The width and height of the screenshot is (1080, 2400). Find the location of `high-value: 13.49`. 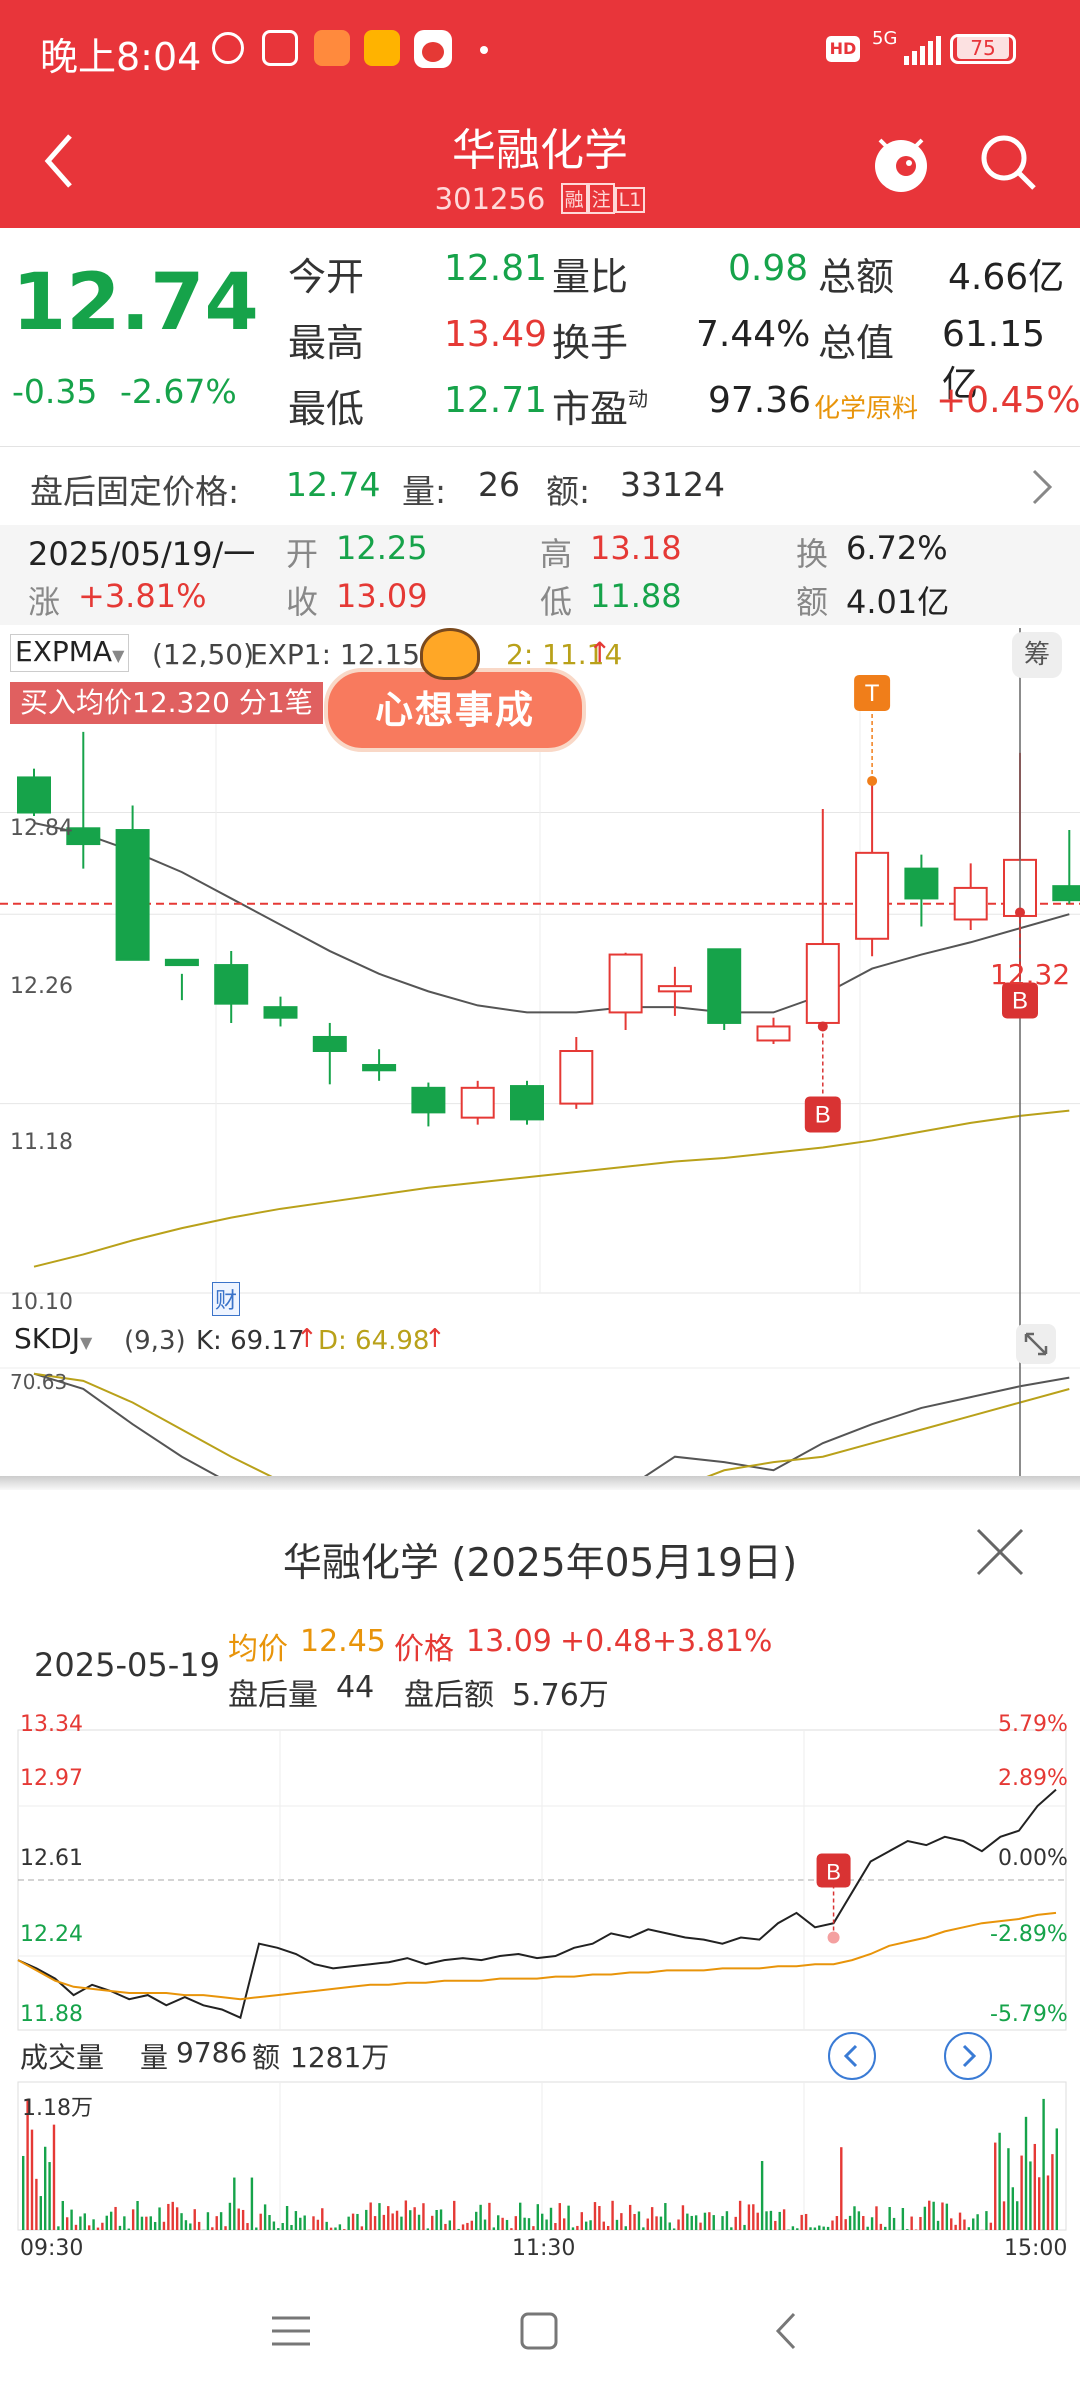

high-value: 13.49 is located at coordinates (496, 334).